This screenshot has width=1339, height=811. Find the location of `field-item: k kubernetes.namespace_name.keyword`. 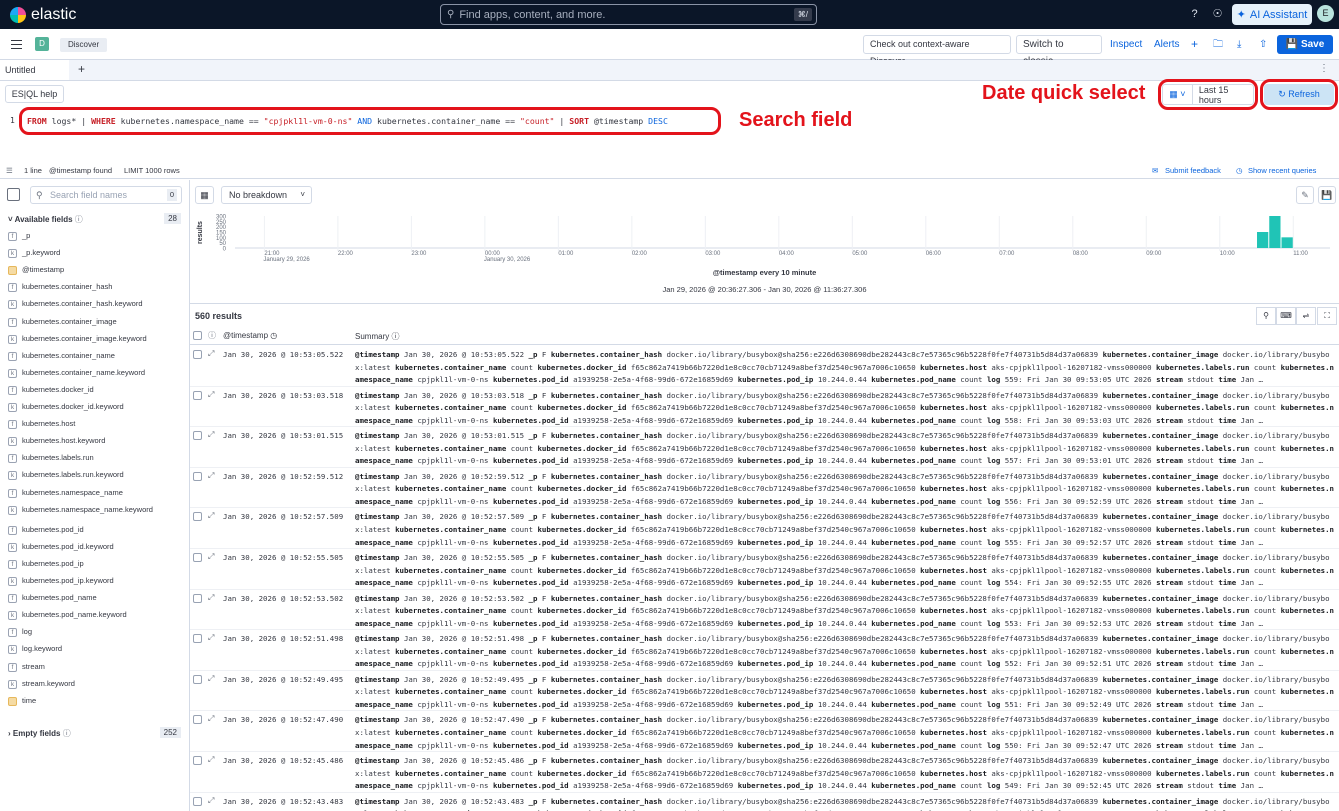

field-item: k kubernetes.namespace_name.keyword is located at coordinates (96, 514).